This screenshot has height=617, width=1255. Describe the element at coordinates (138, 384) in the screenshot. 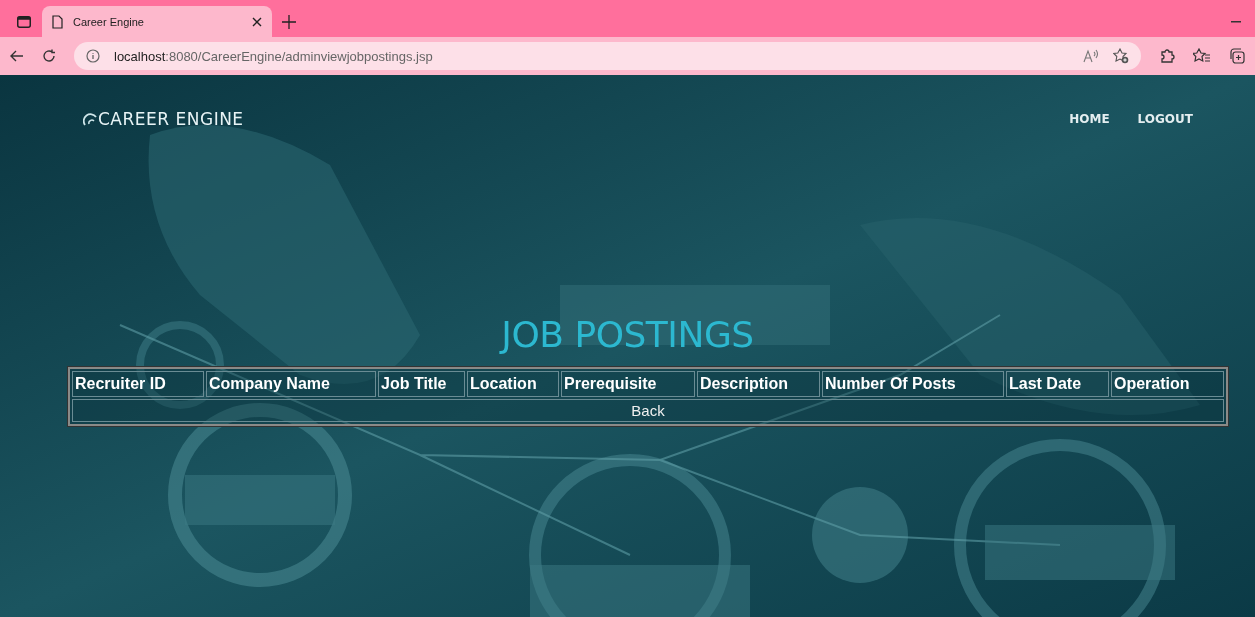

I see `column-header: Recruiter ID` at that location.